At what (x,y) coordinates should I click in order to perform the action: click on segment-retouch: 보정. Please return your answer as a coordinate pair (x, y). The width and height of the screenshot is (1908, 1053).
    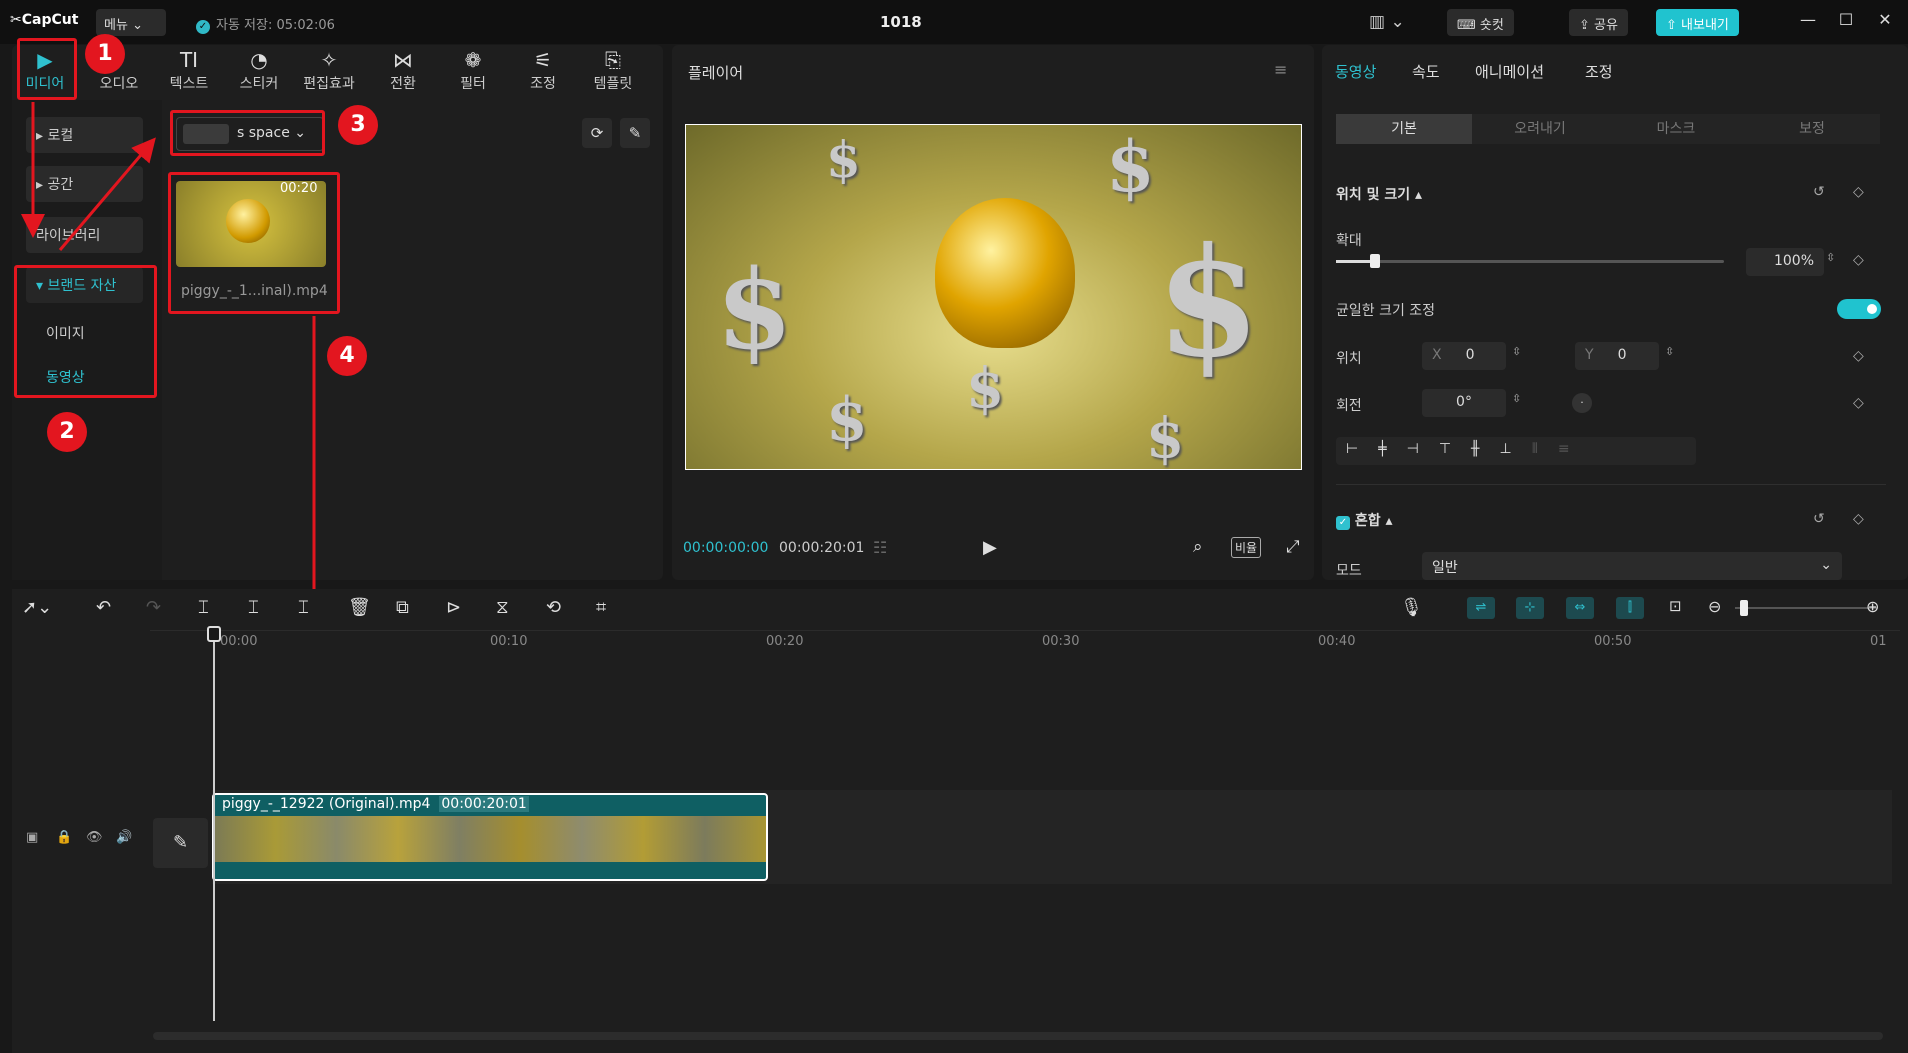
    Looking at the image, I should click on (1812, 129).